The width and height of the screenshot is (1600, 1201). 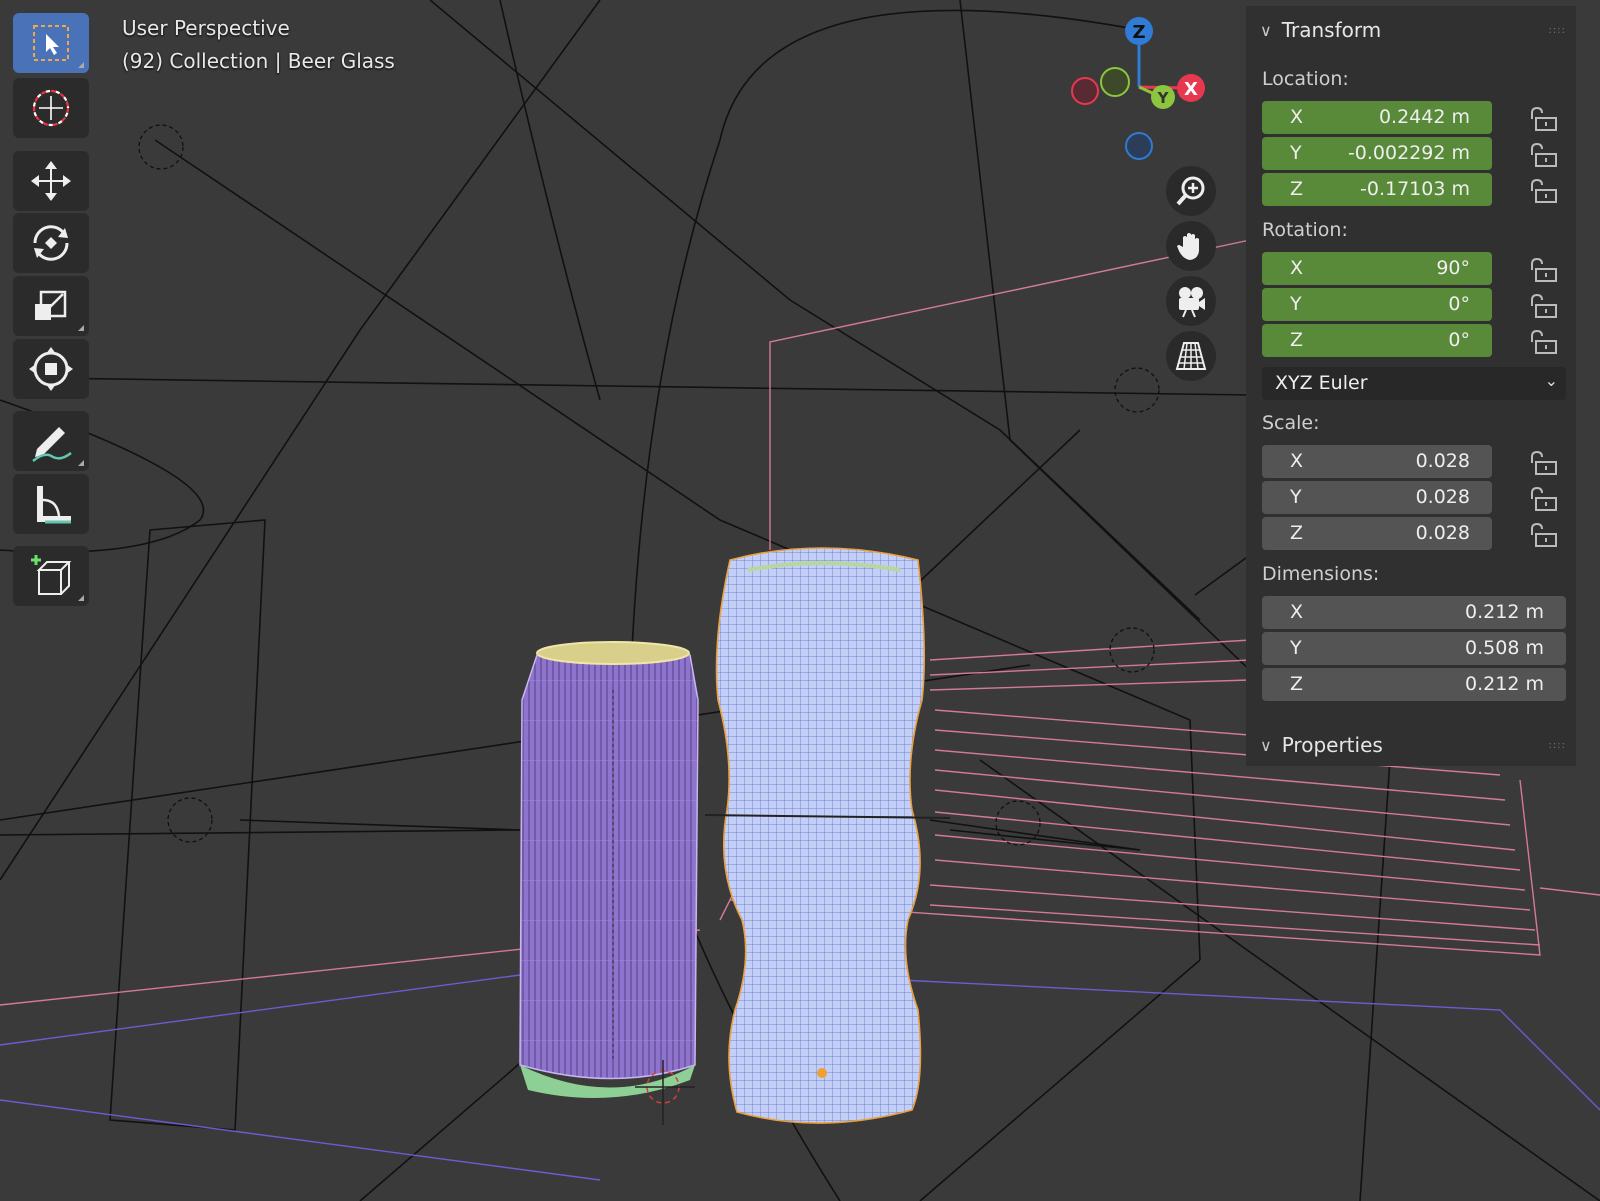 I want to click on active-object-label: (92) Collection | Beer Glass, so click(x=258, y=61).